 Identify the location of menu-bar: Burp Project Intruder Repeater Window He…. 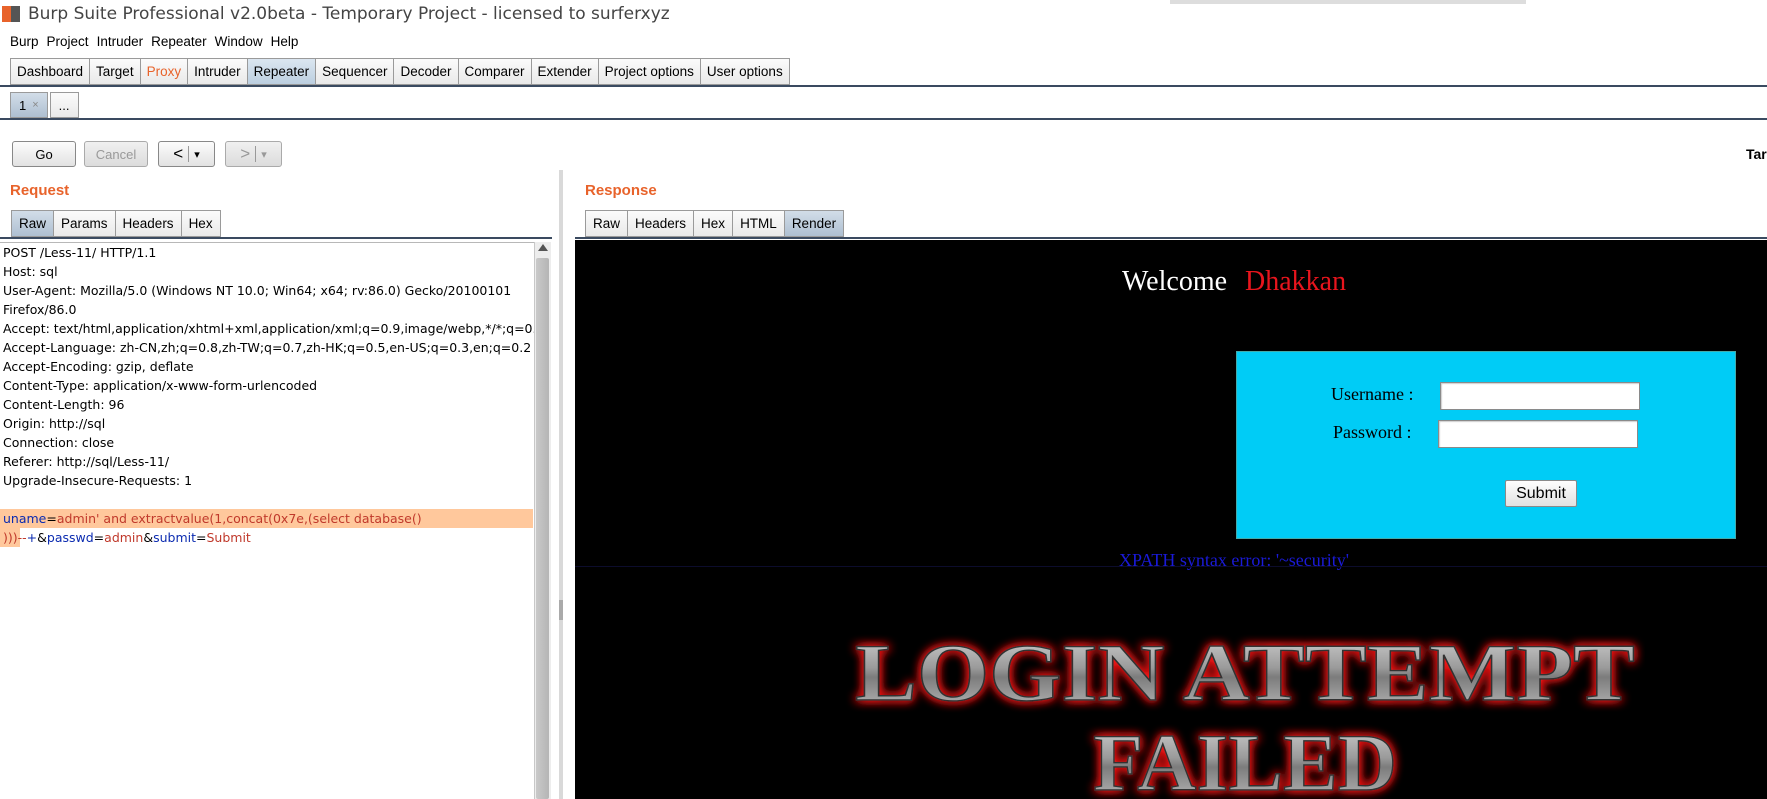
(153, 41).